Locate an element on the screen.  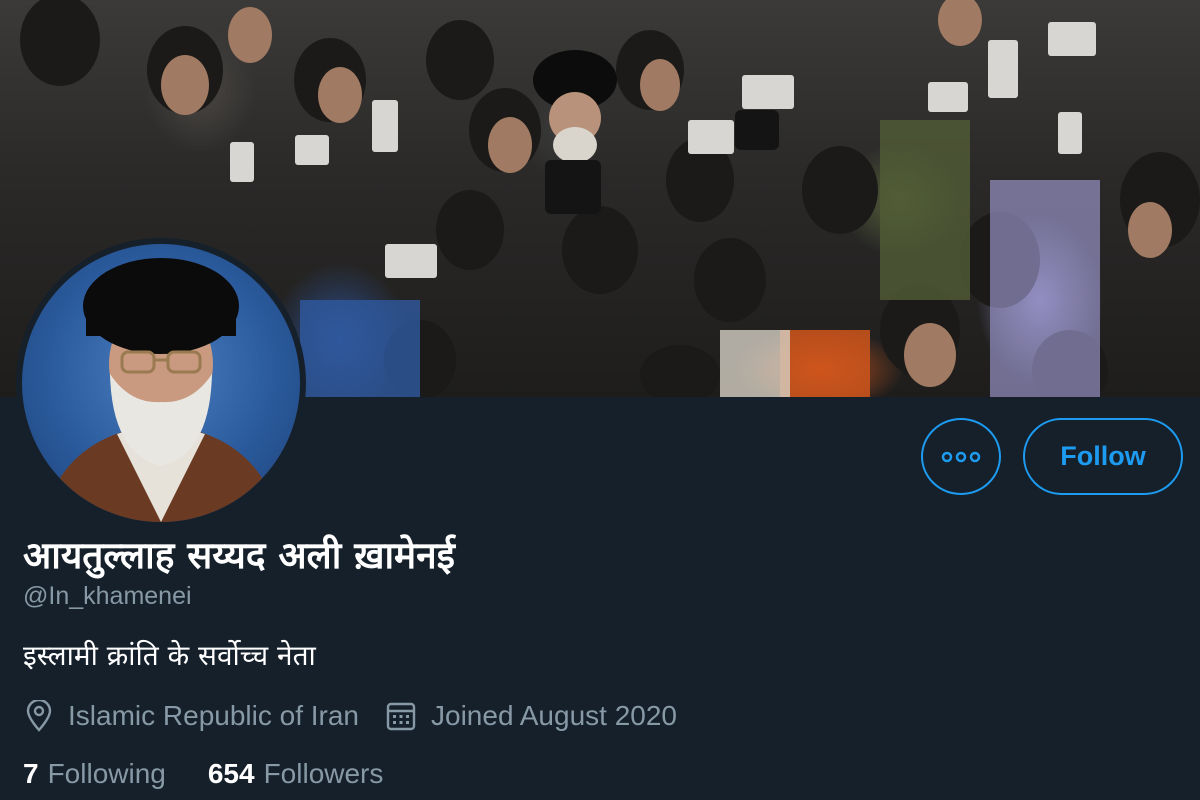
calendar-icon is located at coordinates (401, 716).